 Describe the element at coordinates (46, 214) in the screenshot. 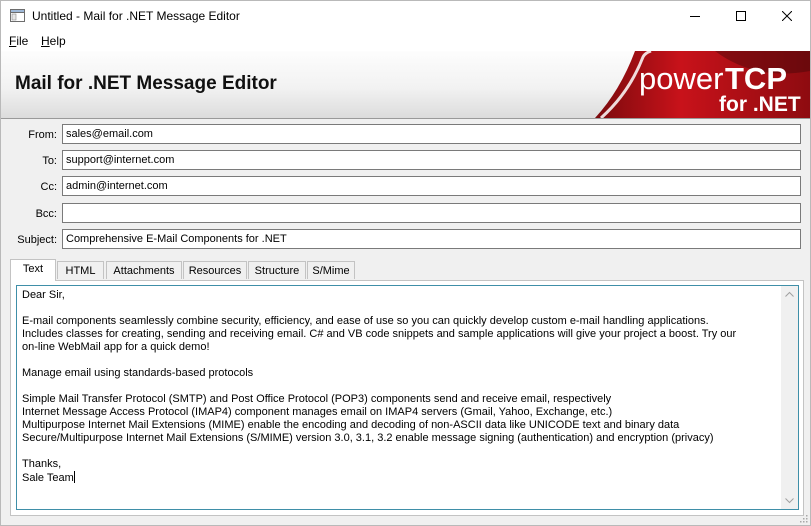

I see `bcc-label: Bcc:` at that location.